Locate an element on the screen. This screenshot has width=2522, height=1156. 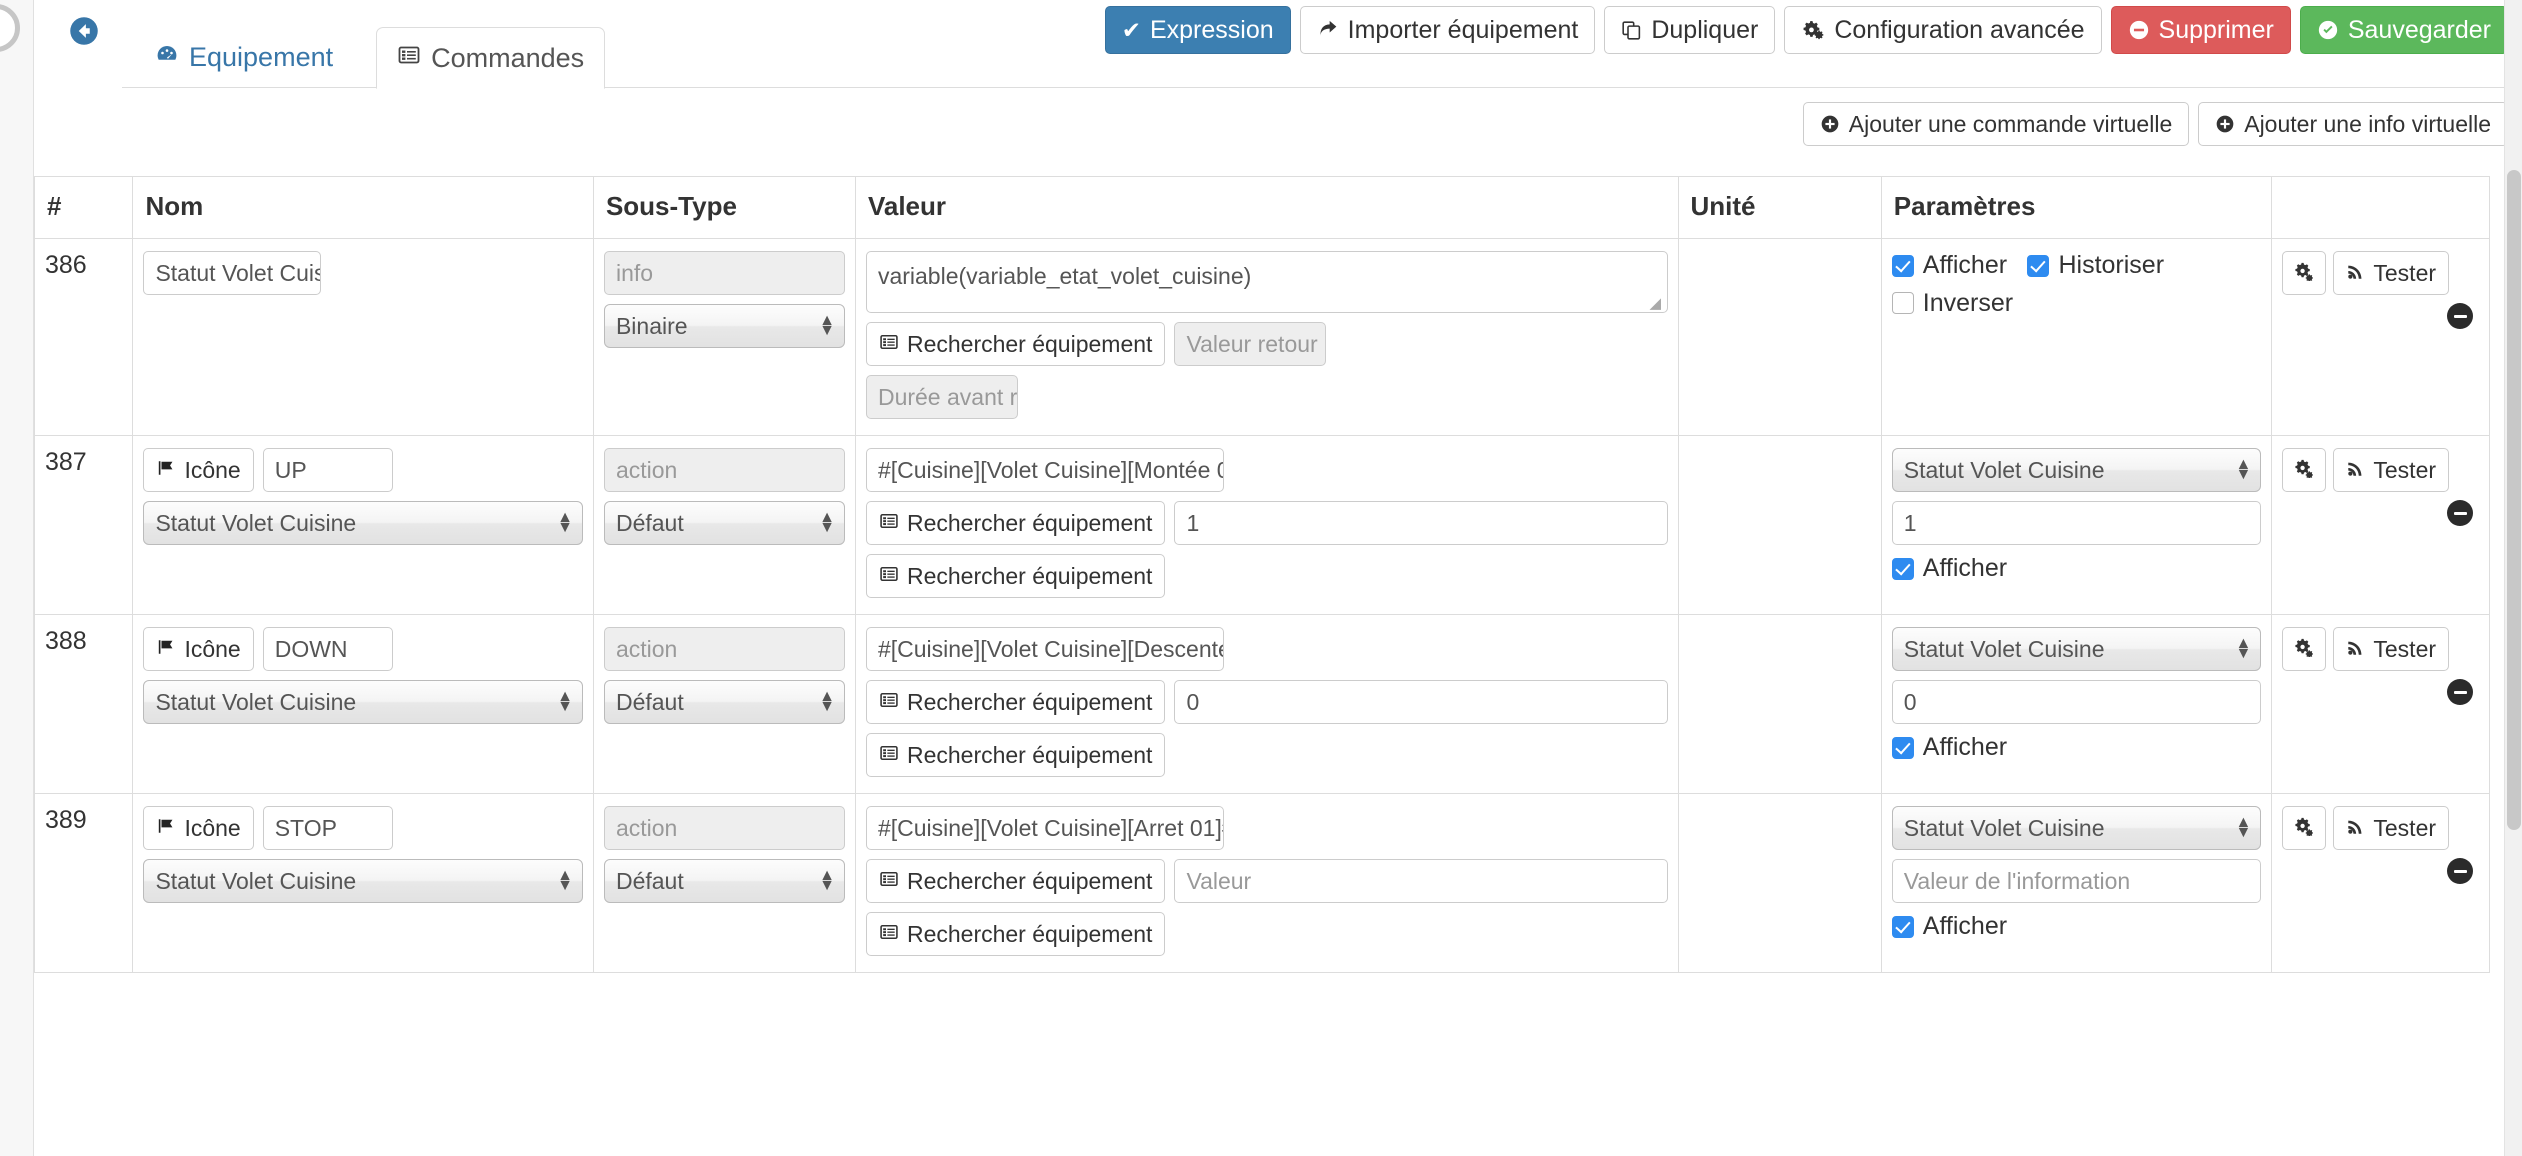
header-id: # is located at coordinates (84, 207).